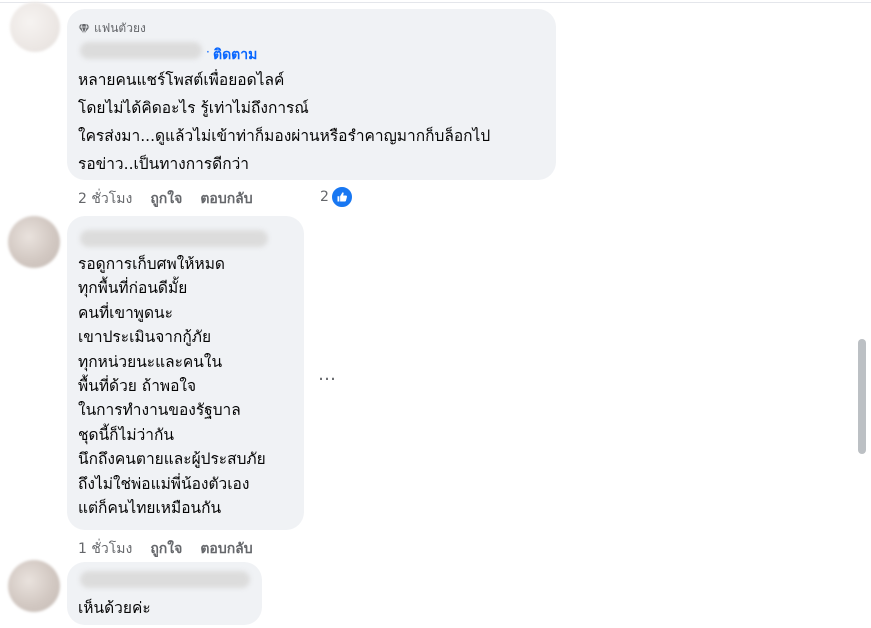 The width and height of the screenshot is (871, 628). I want to click on like-icon, so click(341, 197).